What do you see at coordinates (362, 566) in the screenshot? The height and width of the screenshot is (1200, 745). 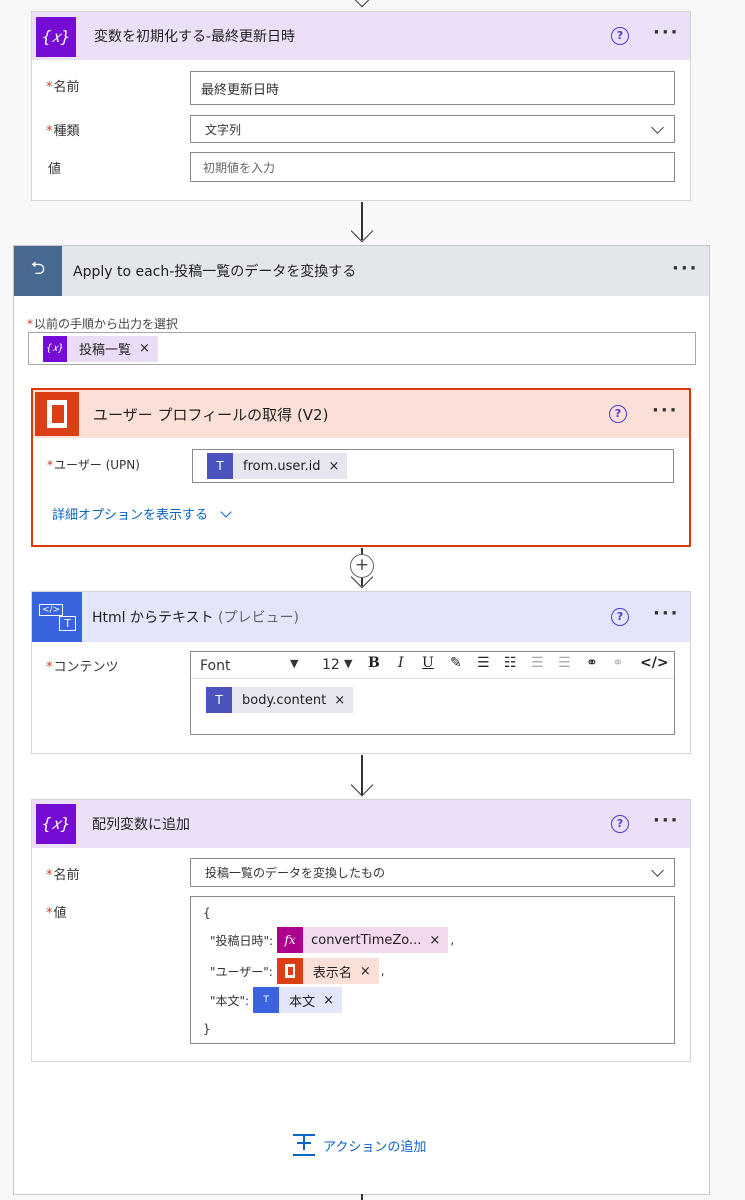 I see `insert-step-plus-icon: +` at bounding box center [362, 566].